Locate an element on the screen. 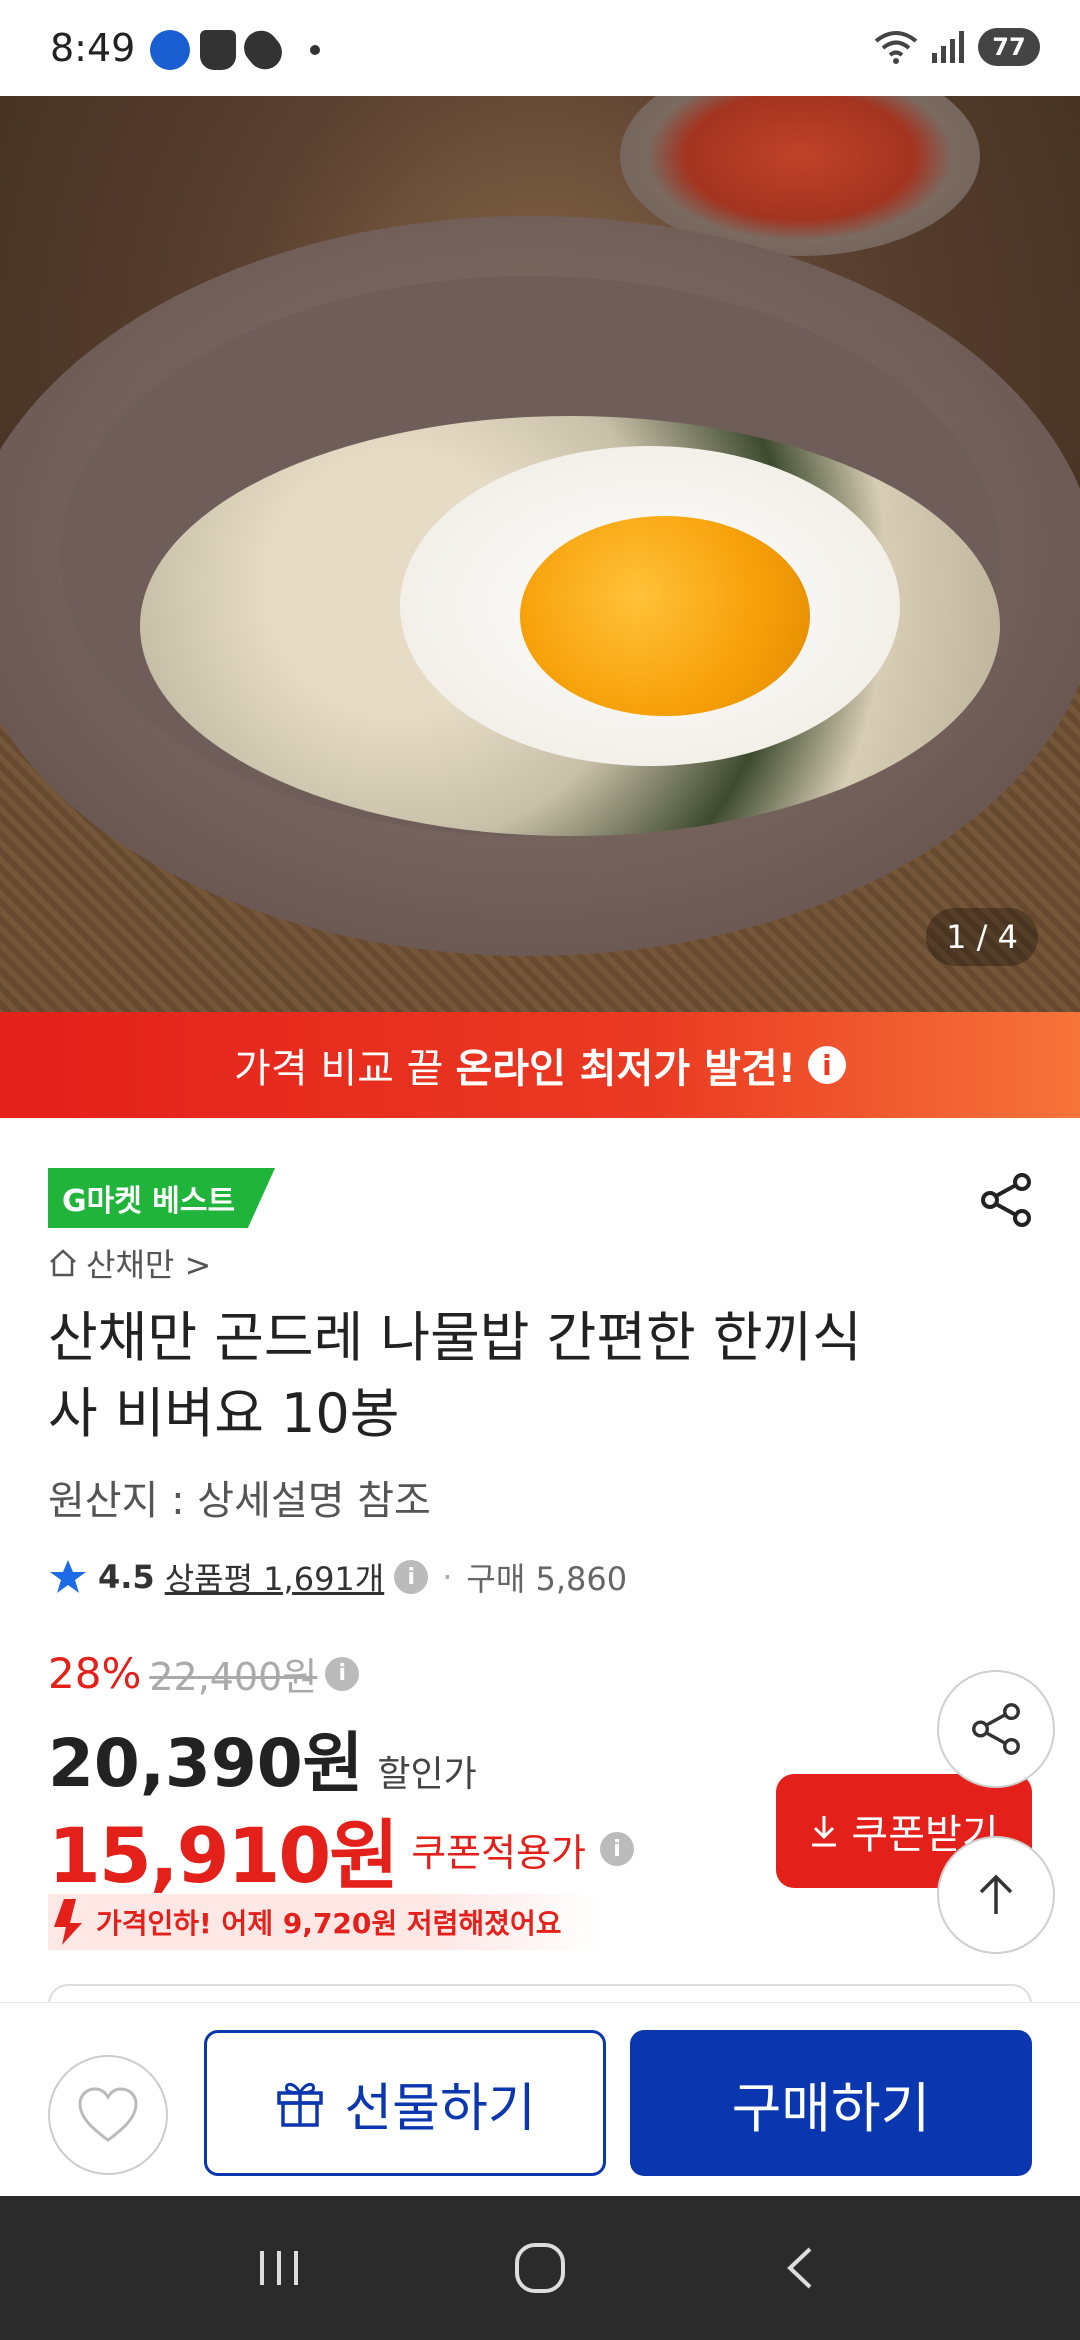 This screenshot has width=1080, height=2340. image-page-indicator: 1 / 4 is located at coordinates (982, 937).